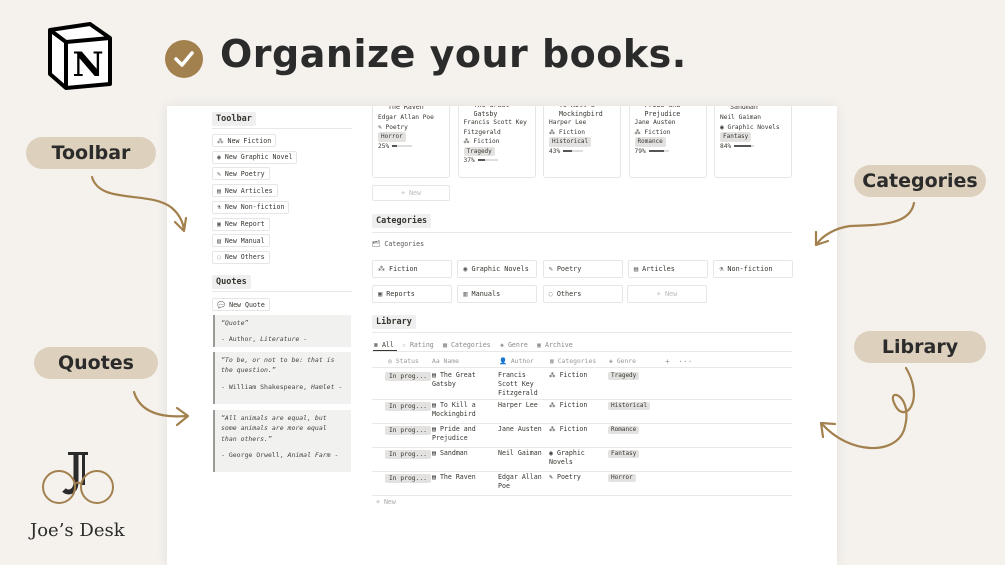 This screenshot has height=565, width=1005. I want to click on quotes-arrow, so click(160, 404).